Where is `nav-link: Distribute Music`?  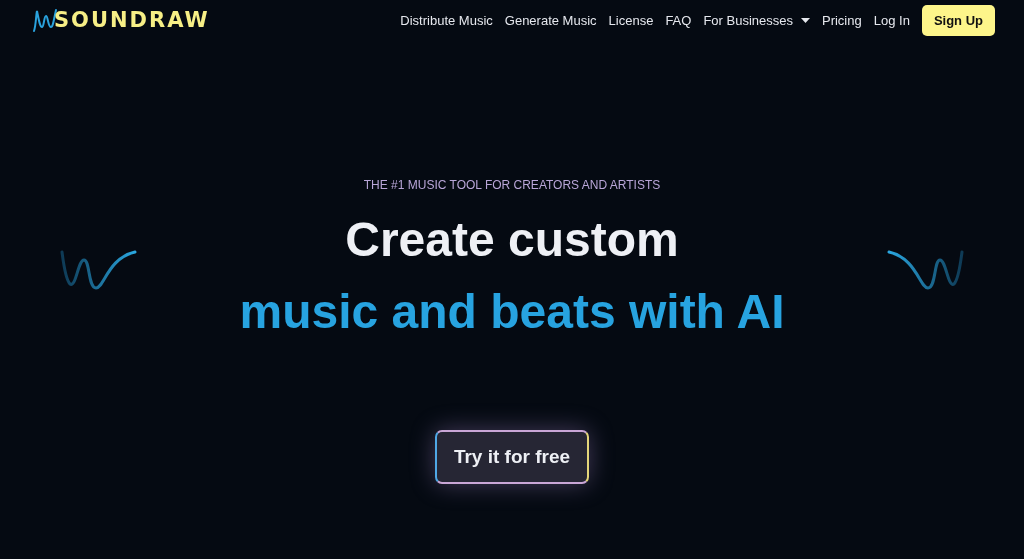 nav-link: Distribute Music is located at coordinates (446, 20).